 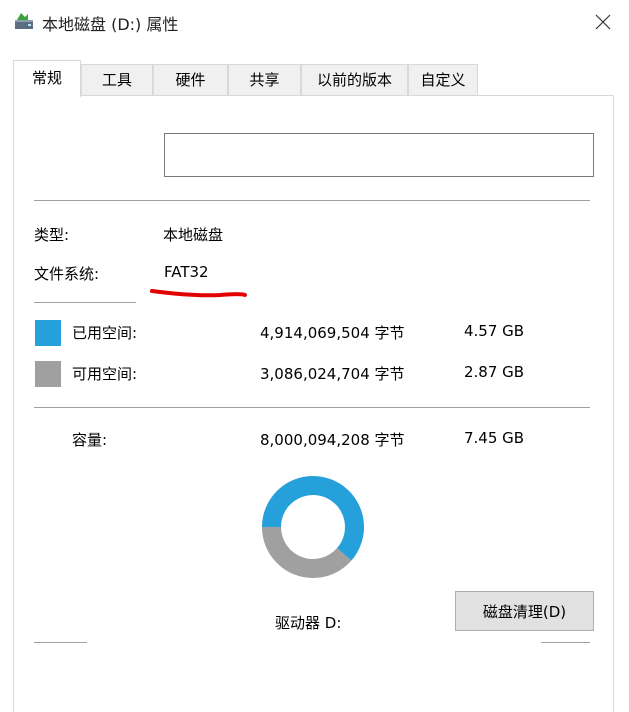 What do you see at coordinates (24, 21) in the screenshot?
I see `drive-icon` at bounding box center [24, 21].